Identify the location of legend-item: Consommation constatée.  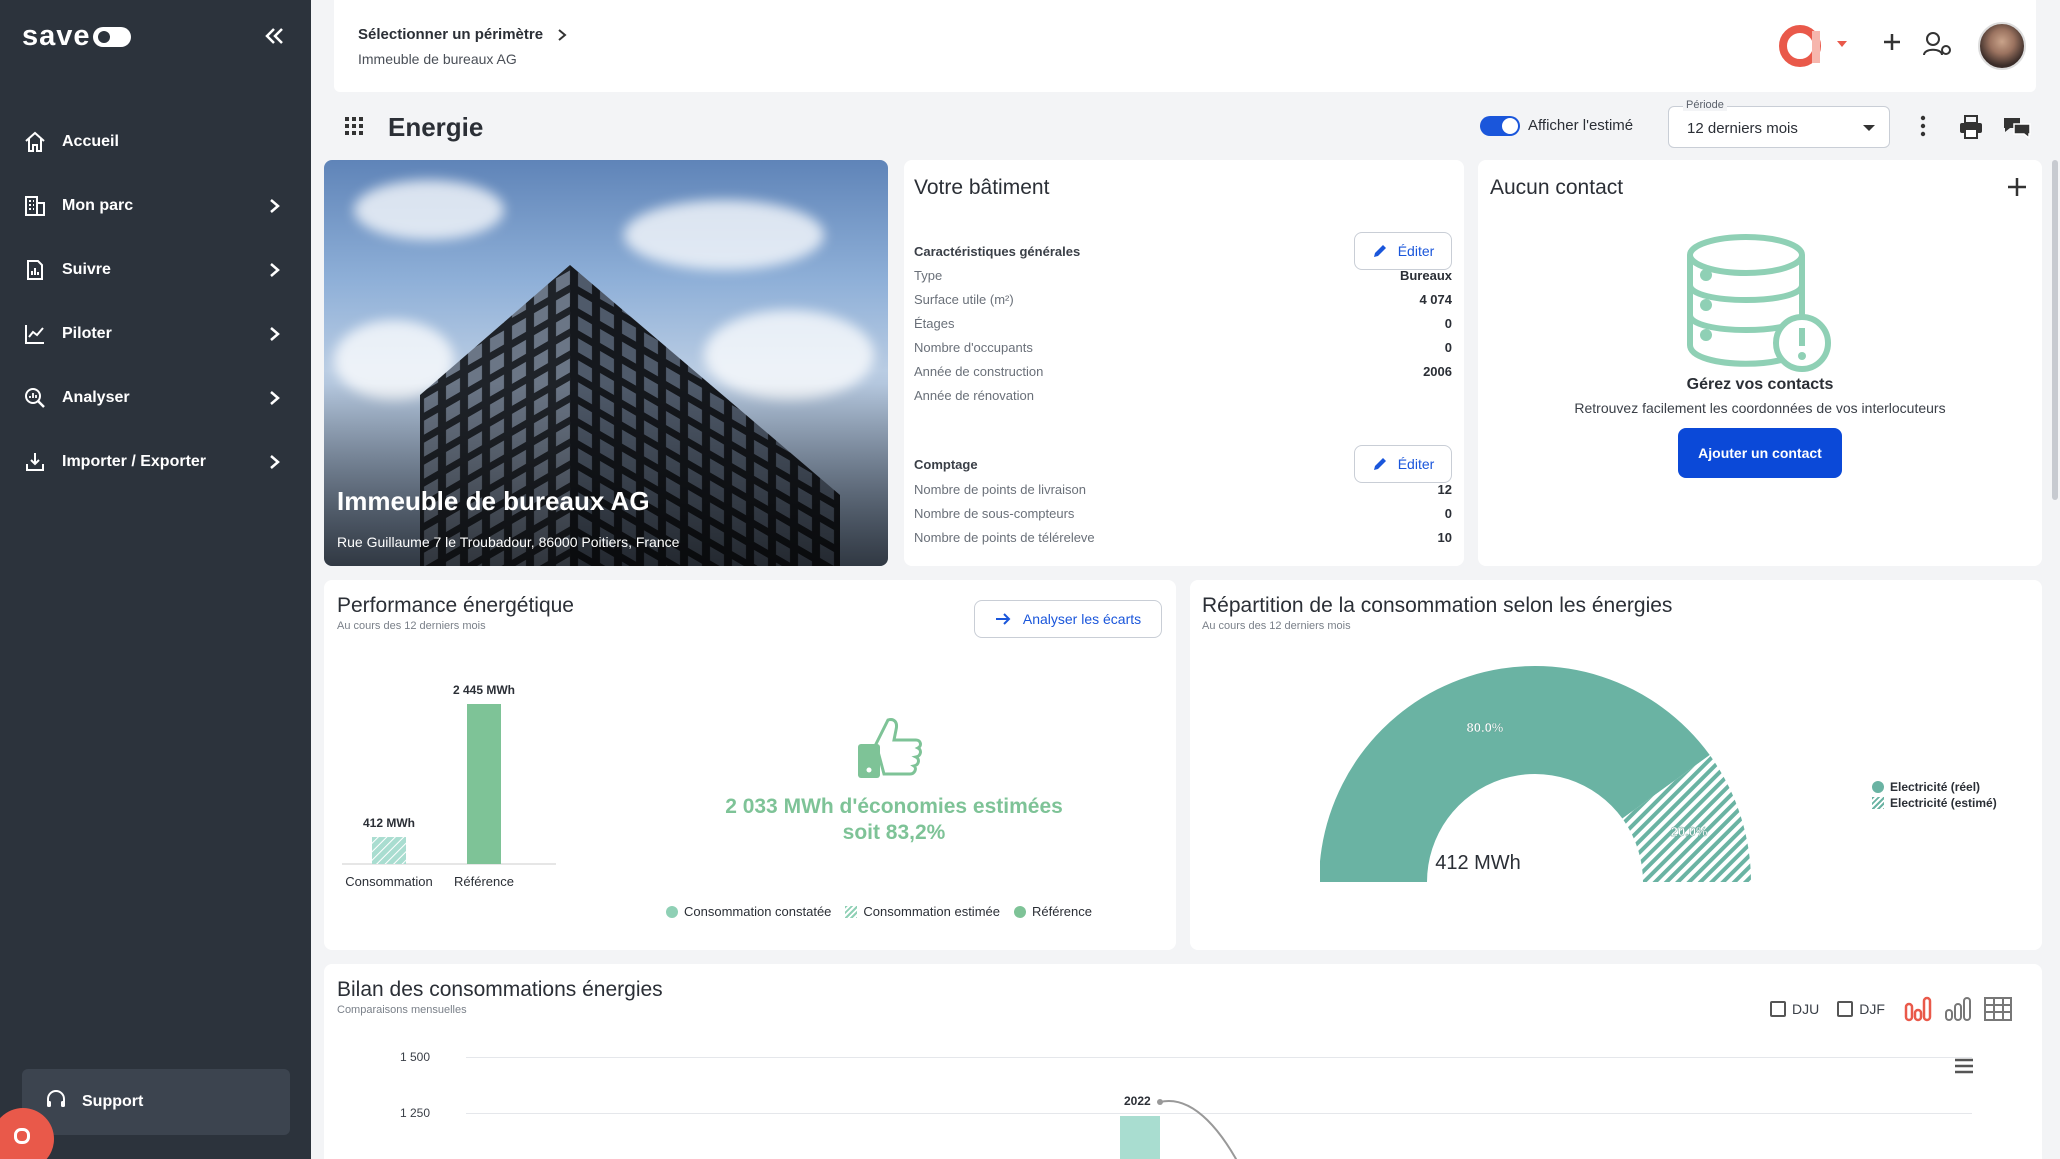
(748, 911).